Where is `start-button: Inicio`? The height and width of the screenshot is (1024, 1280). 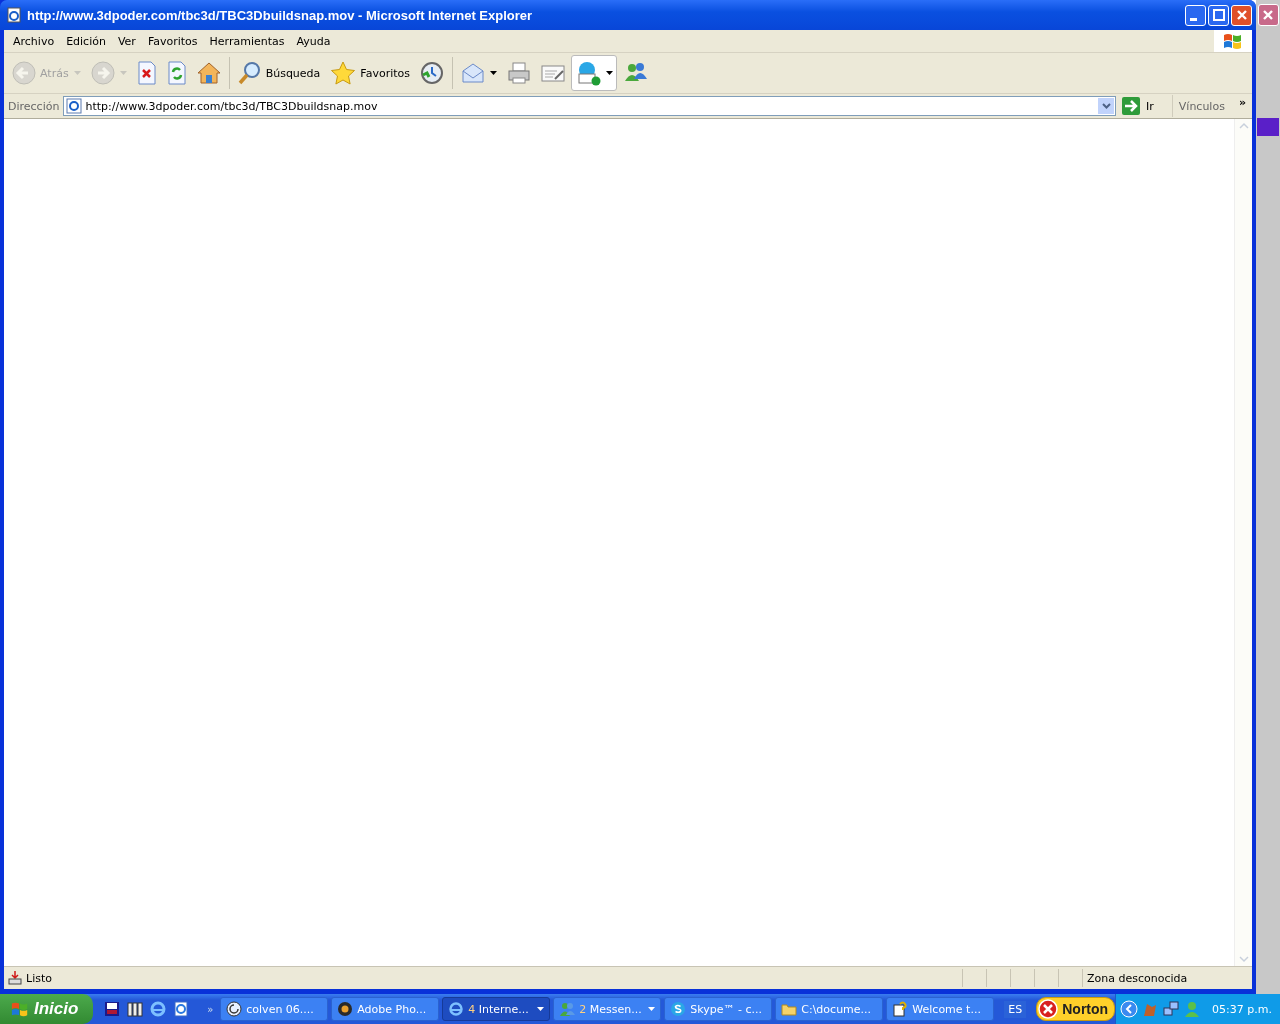 start-button: Inicio is located at coordinates (47, 1009).